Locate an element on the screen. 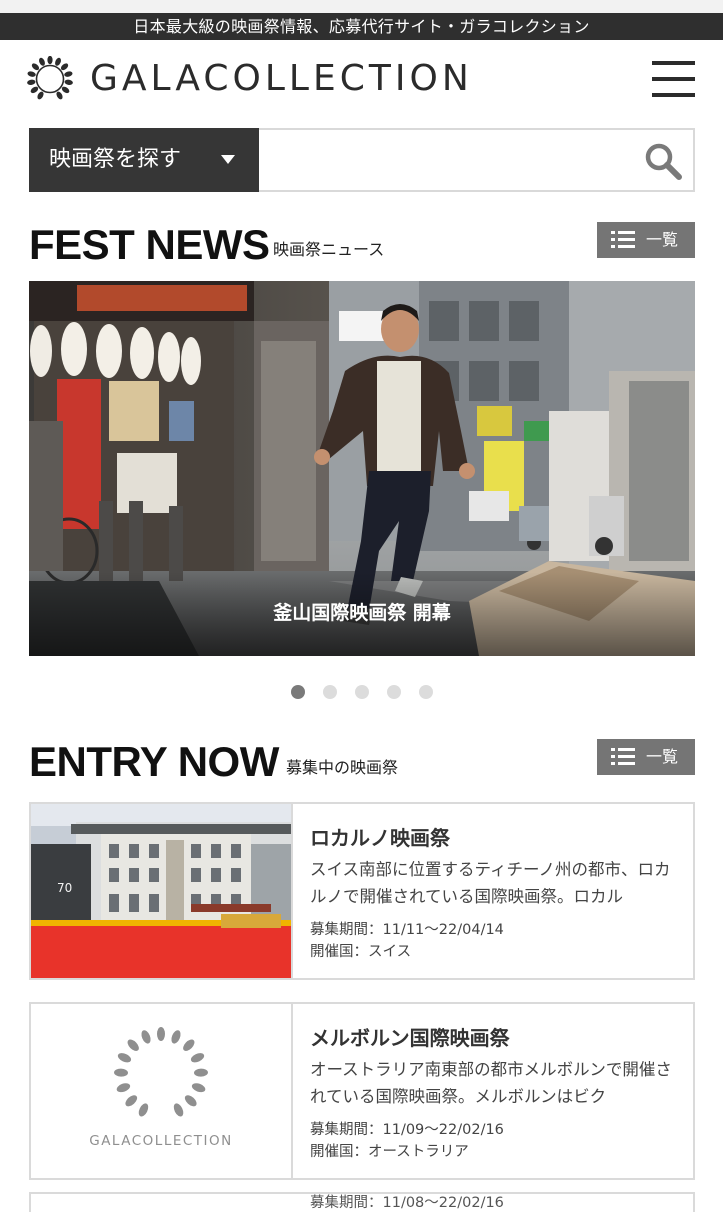  fest-news-list-label: 一覧 is located at coordinates (662, 239).